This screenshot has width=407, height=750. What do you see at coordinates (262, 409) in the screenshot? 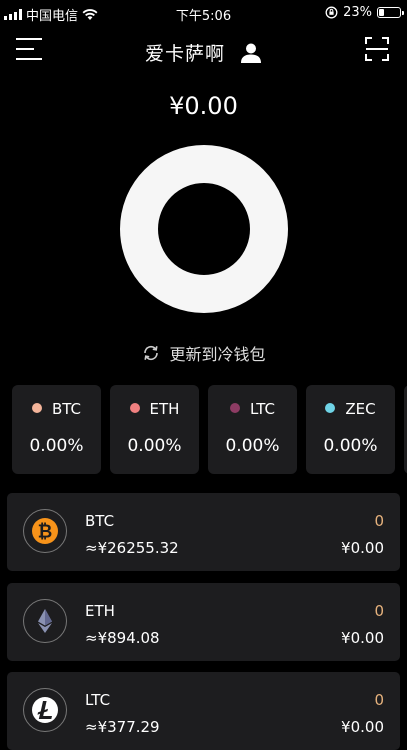
I see `coin-card-name: LTC` at bounding box center [262, 409].